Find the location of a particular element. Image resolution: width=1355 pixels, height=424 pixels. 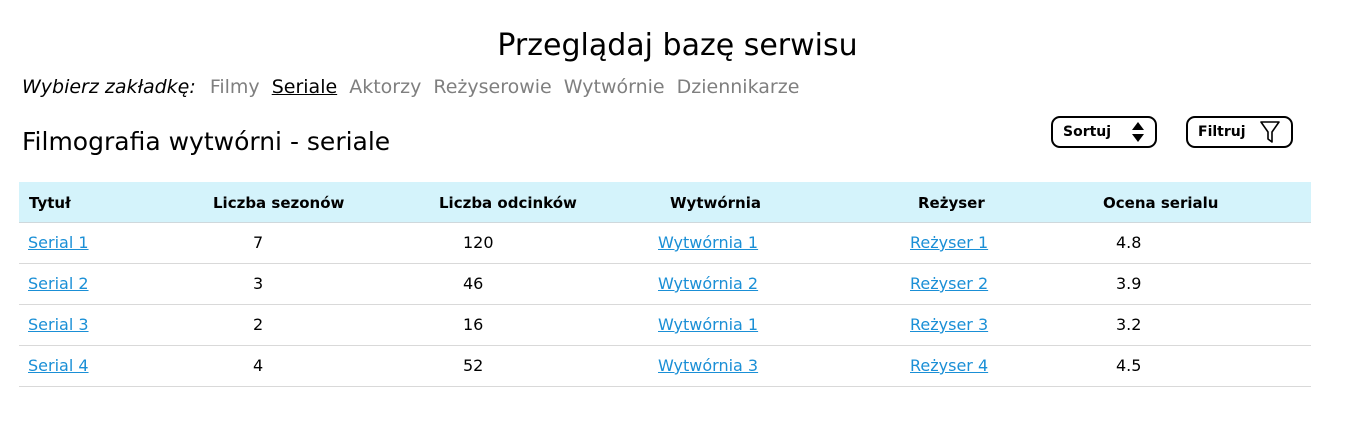

series-title-link: Serial 4 is located at coordinates (58, 365).